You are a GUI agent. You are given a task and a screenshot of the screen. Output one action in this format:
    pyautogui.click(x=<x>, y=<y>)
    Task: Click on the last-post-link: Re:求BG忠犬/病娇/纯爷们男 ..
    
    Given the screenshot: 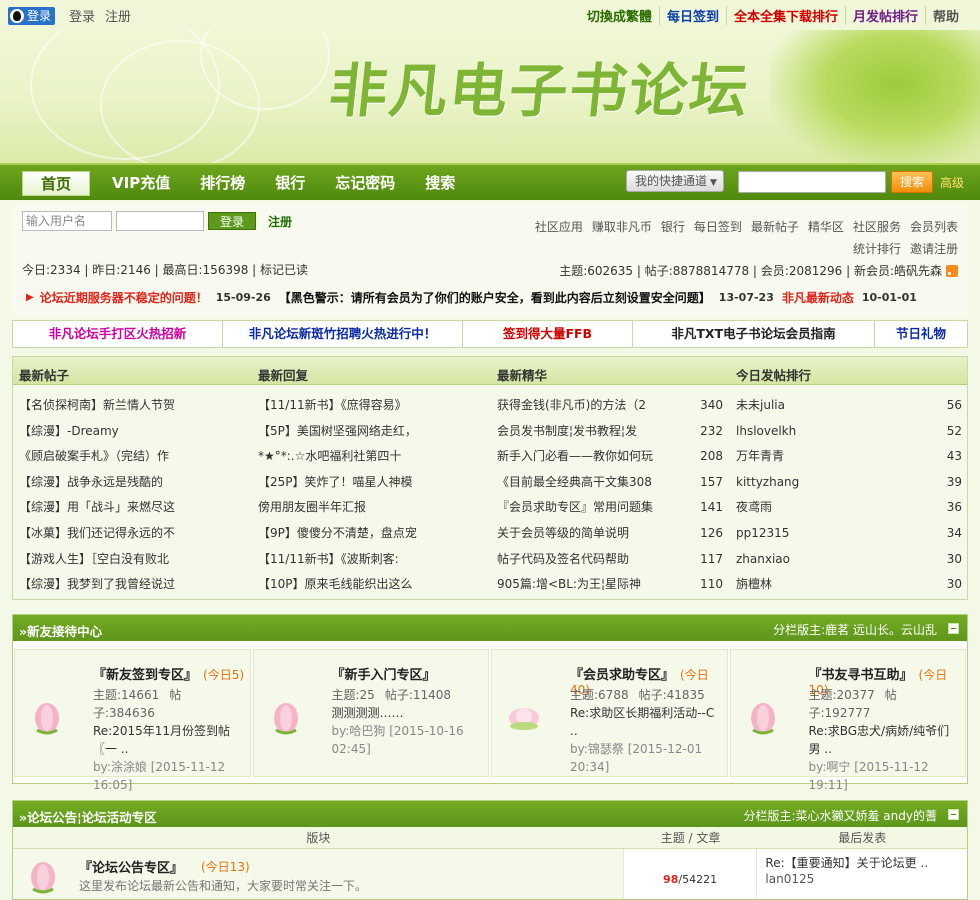 What is the action you would take?
    pyautogui.click(x=884, y=740)
    